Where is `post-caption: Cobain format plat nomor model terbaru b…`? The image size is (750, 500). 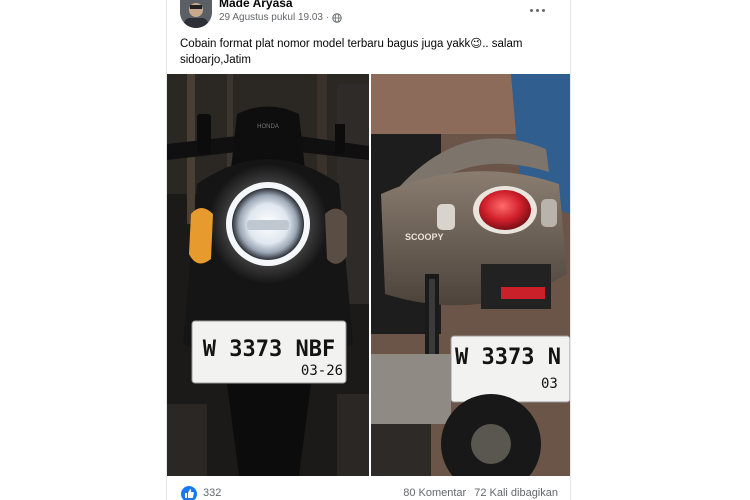
post-caption: Cobain format plat nomor model terbaru b… is located at coordinates (351, 52).